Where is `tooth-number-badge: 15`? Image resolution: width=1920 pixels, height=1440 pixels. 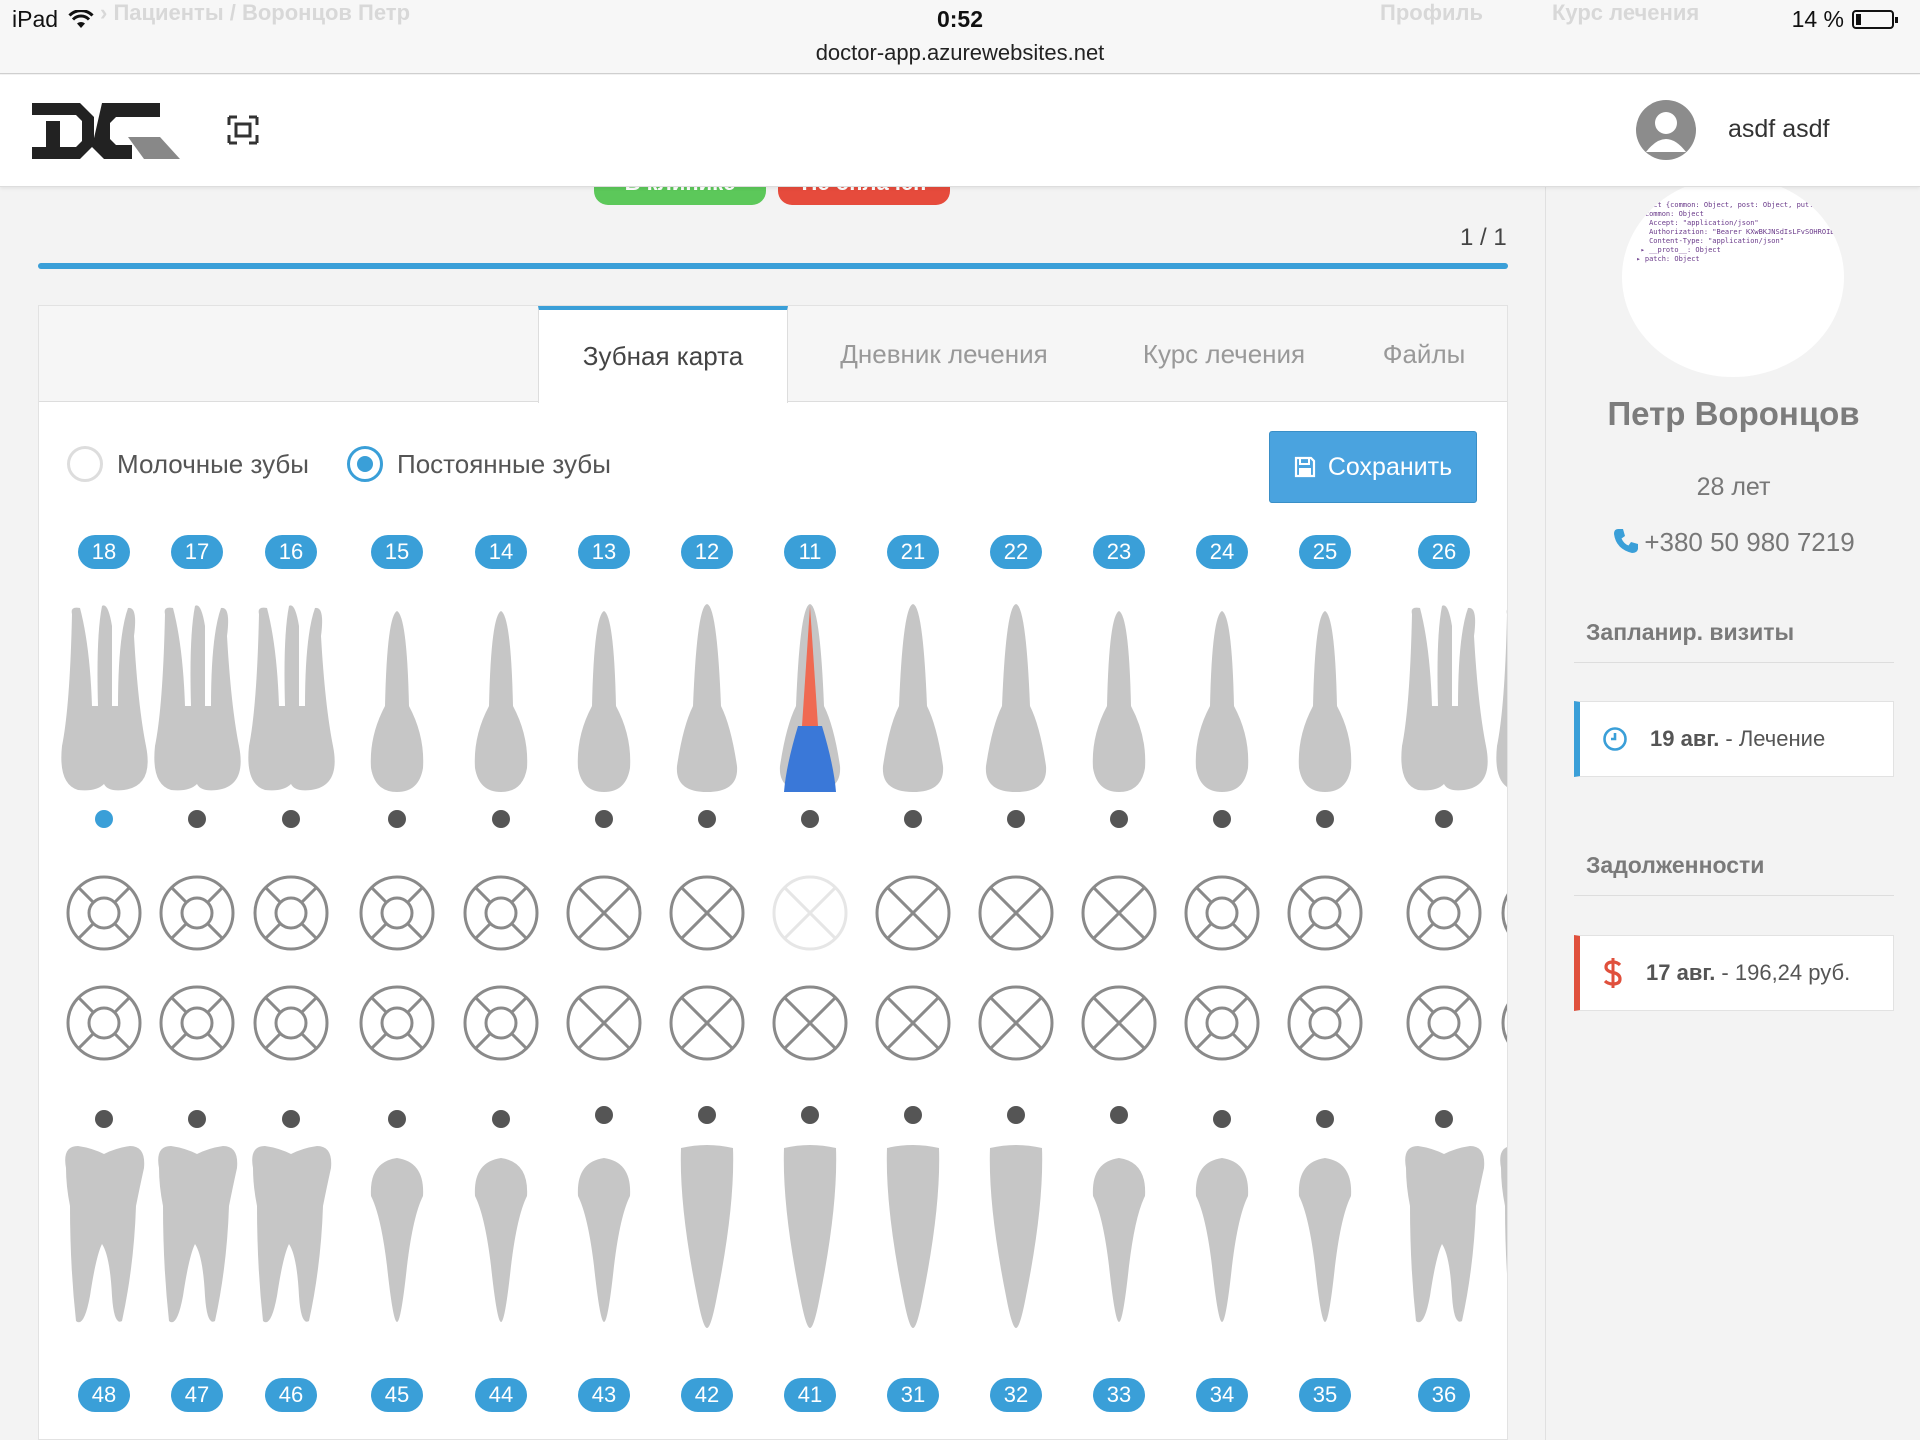 tooth-number-badge: 15 is located at coordinates (397, 552).